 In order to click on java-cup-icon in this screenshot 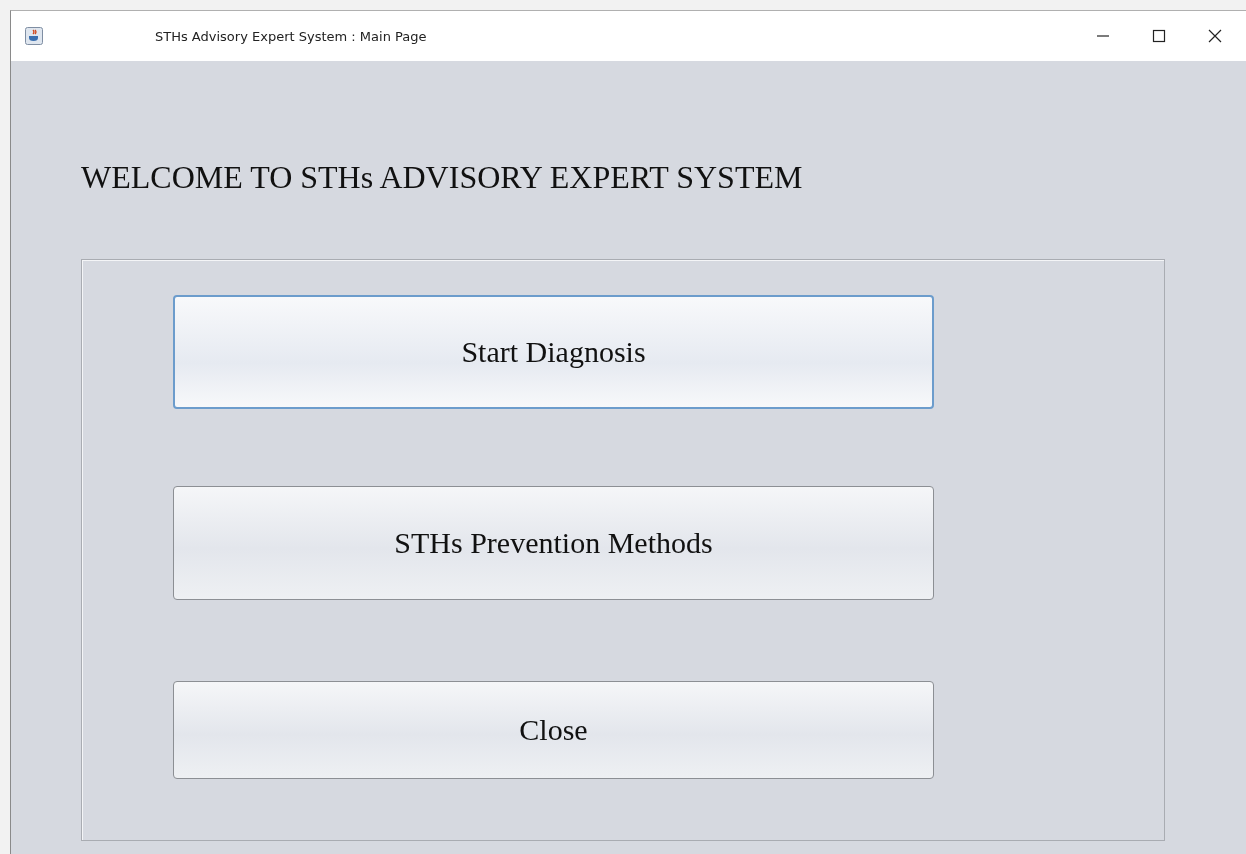, I will do `click(34, 36)`.